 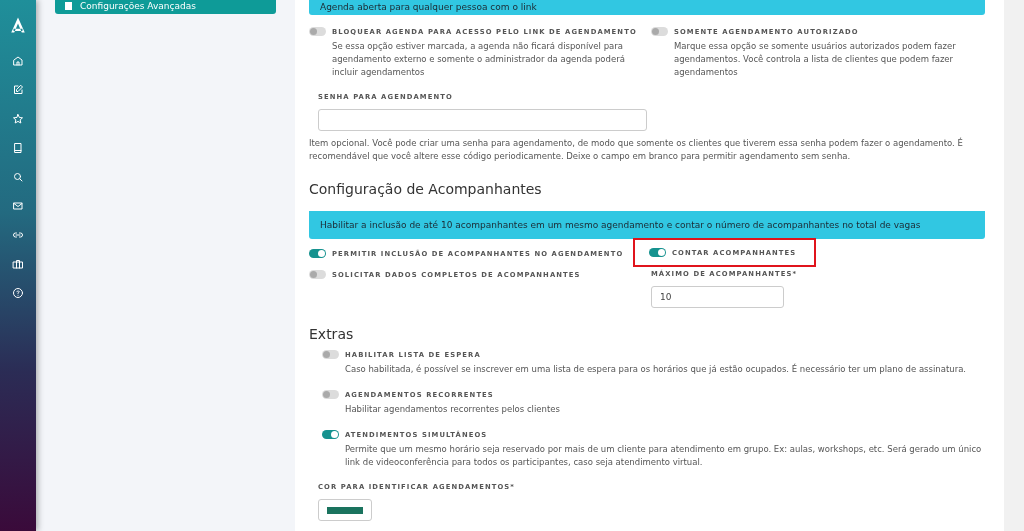 I want to click on option-description: Marque essa opção se somente usuários autorizados podem fazer agendamentos. Você controla a lista de clientes que podem fazer agendamentos, so click(x=815, y=59).